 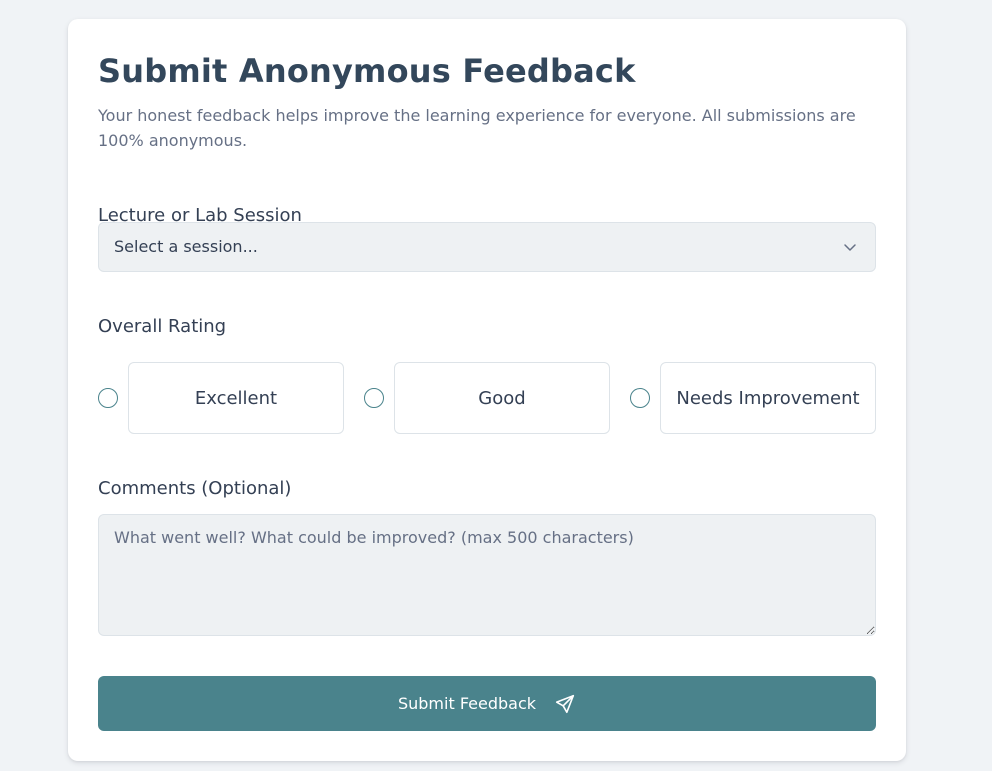 I want to click on rating-options: Excellent Good Needs Improvement, so click(x=487, y=398).